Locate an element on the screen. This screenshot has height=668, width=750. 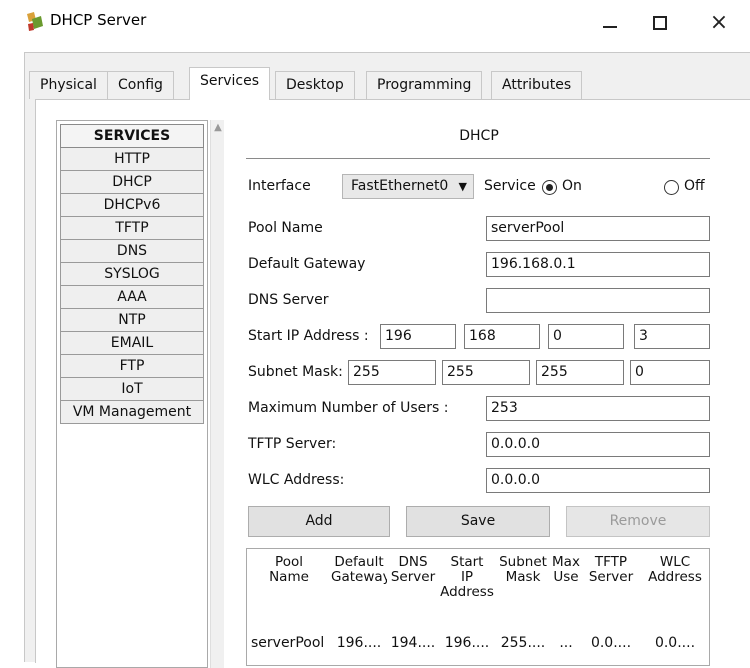
app-icon is located at coordinates (35, 21).